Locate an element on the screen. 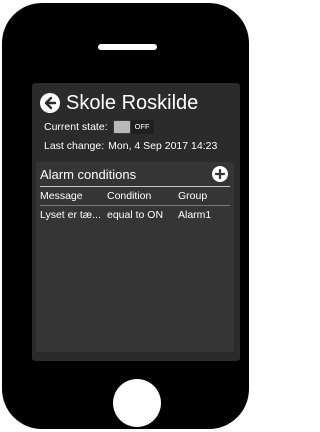  back-button is located at coordinates (50, 103).